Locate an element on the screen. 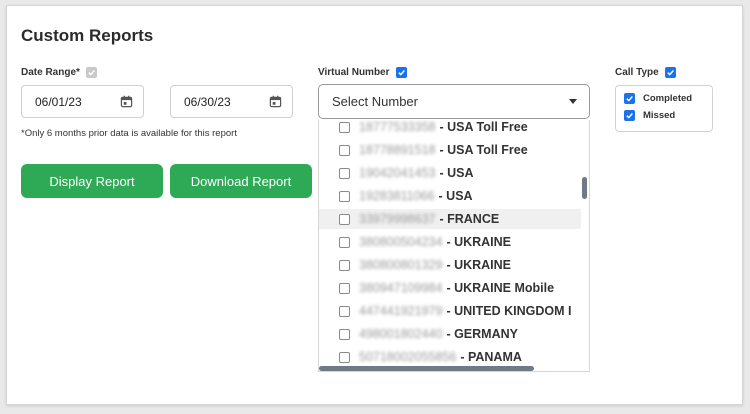 The height and width of the screenshot is (414, 750). horizontal-scrollbar is located at coordinates (426, 368).